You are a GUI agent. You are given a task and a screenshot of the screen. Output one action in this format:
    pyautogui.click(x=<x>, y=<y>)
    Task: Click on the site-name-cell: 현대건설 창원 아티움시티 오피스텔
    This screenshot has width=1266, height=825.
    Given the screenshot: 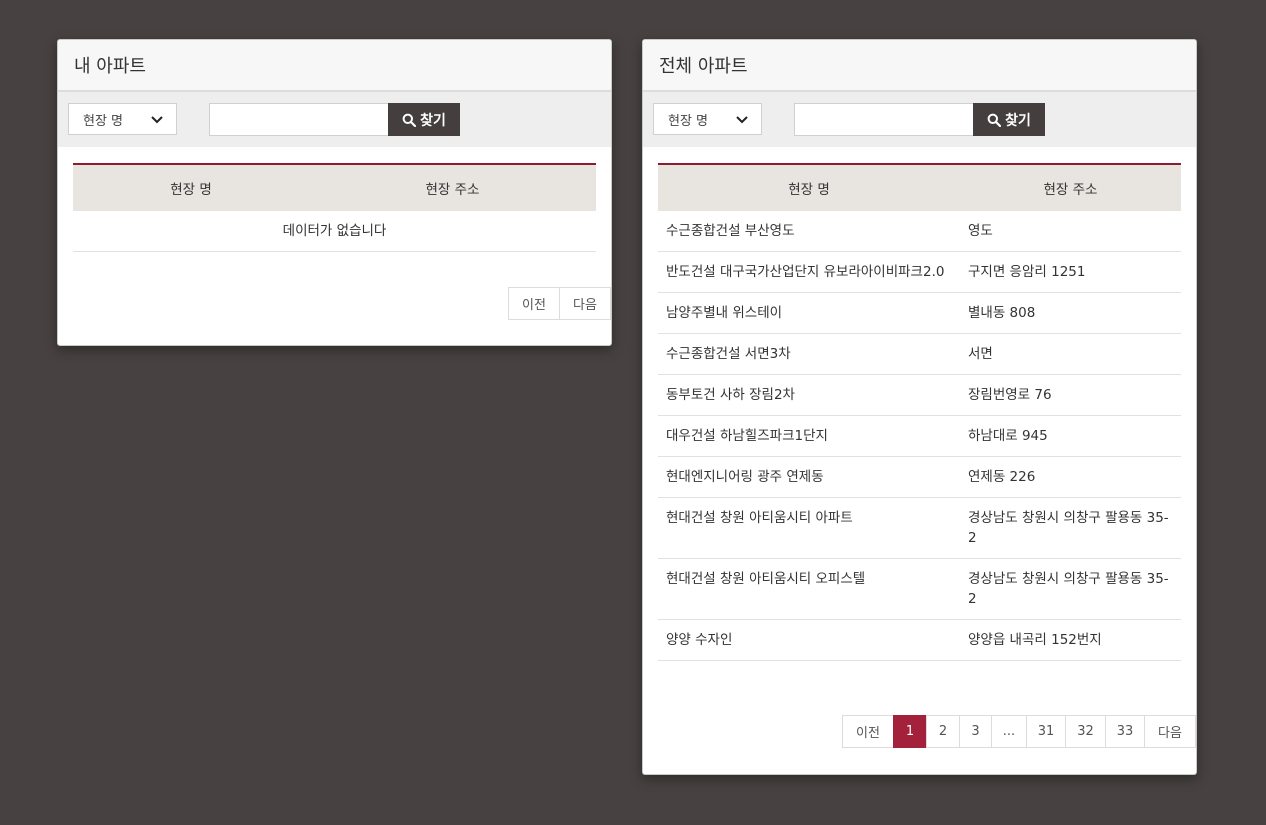 What is the action you would take?
    pyautogui.click(x=809, y=589)
    